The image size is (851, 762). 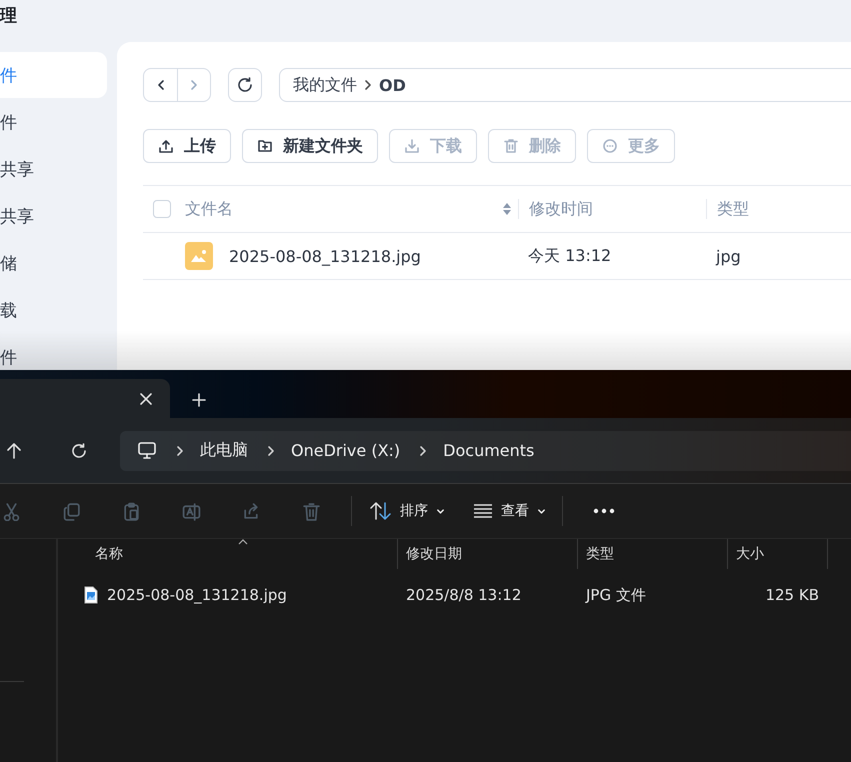 What do you see at coordinates (310, 146) in the screenshot?
I see `new-folder-button: 新建文件夹` at bounding box center [310, 146].